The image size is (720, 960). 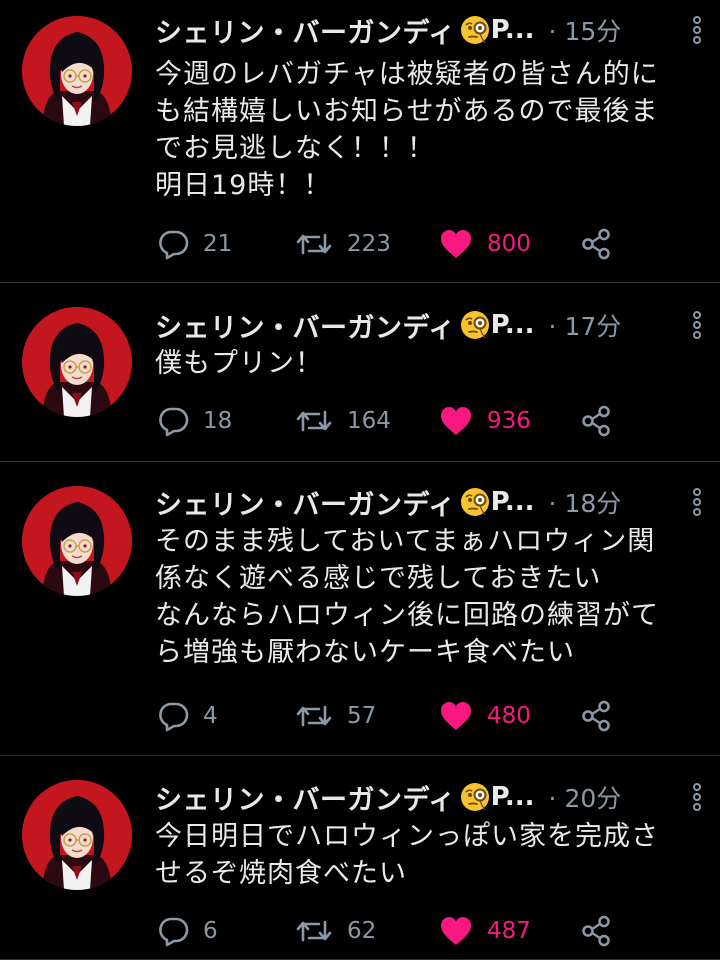 What do you see at coordinates (407, 74) in the screenshot?
I see `tweet-text-line: 今週のレバガチャは被疑者の皆さん的に` at bounding box center [407, 74].